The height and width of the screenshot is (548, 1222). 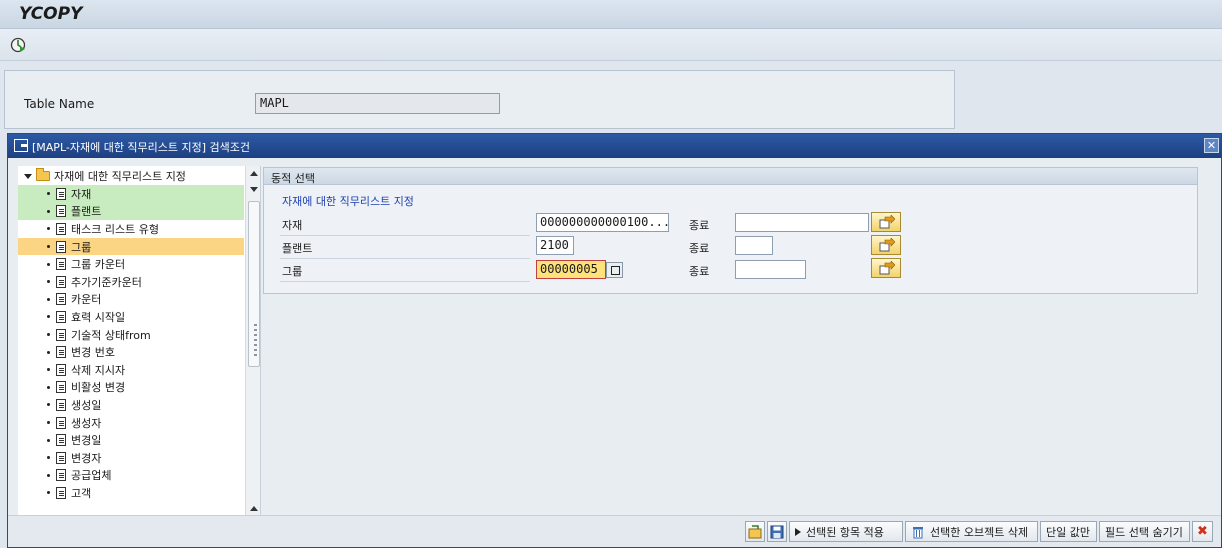 What do you see at coordinates (254, 508) in the screenshot?
I see `scroll-up-bottom-icon` at bounding box center [254, 508].